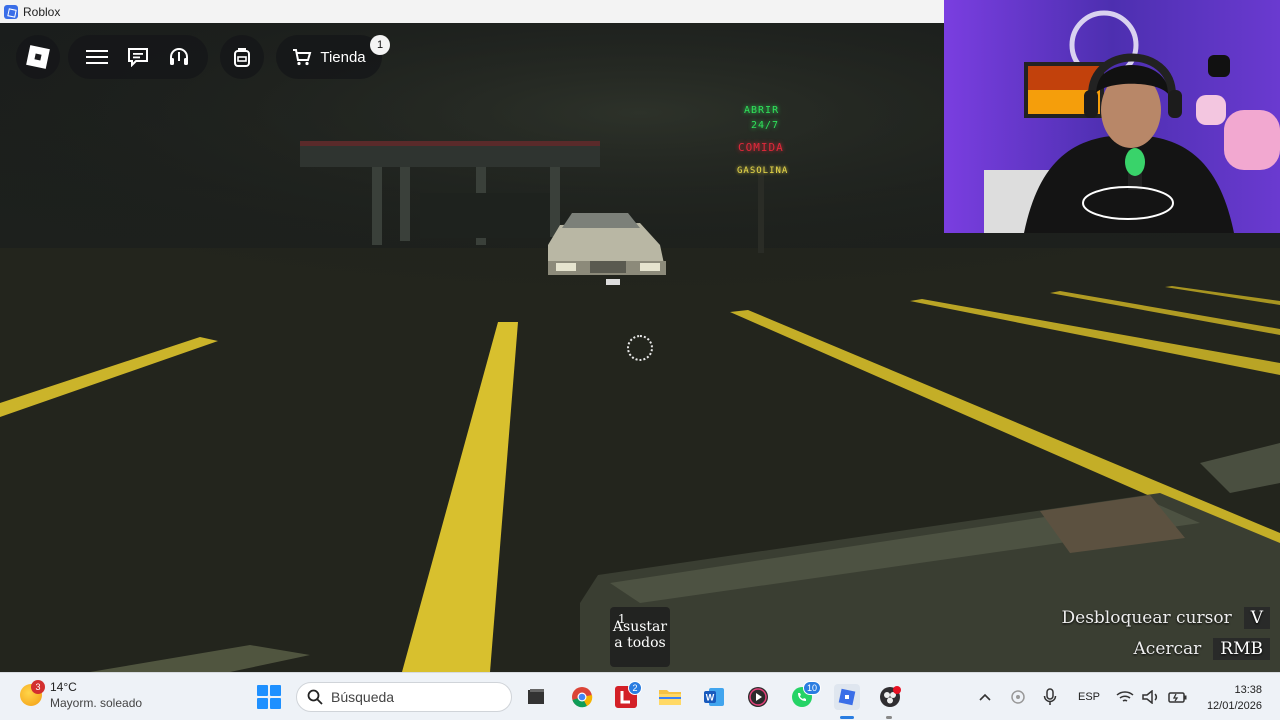 This screenshot has height=720, width=1280. Describe the element at coordinates (812, 688) in the screenshot. I see `whatsapp-badge: 10` at that location.